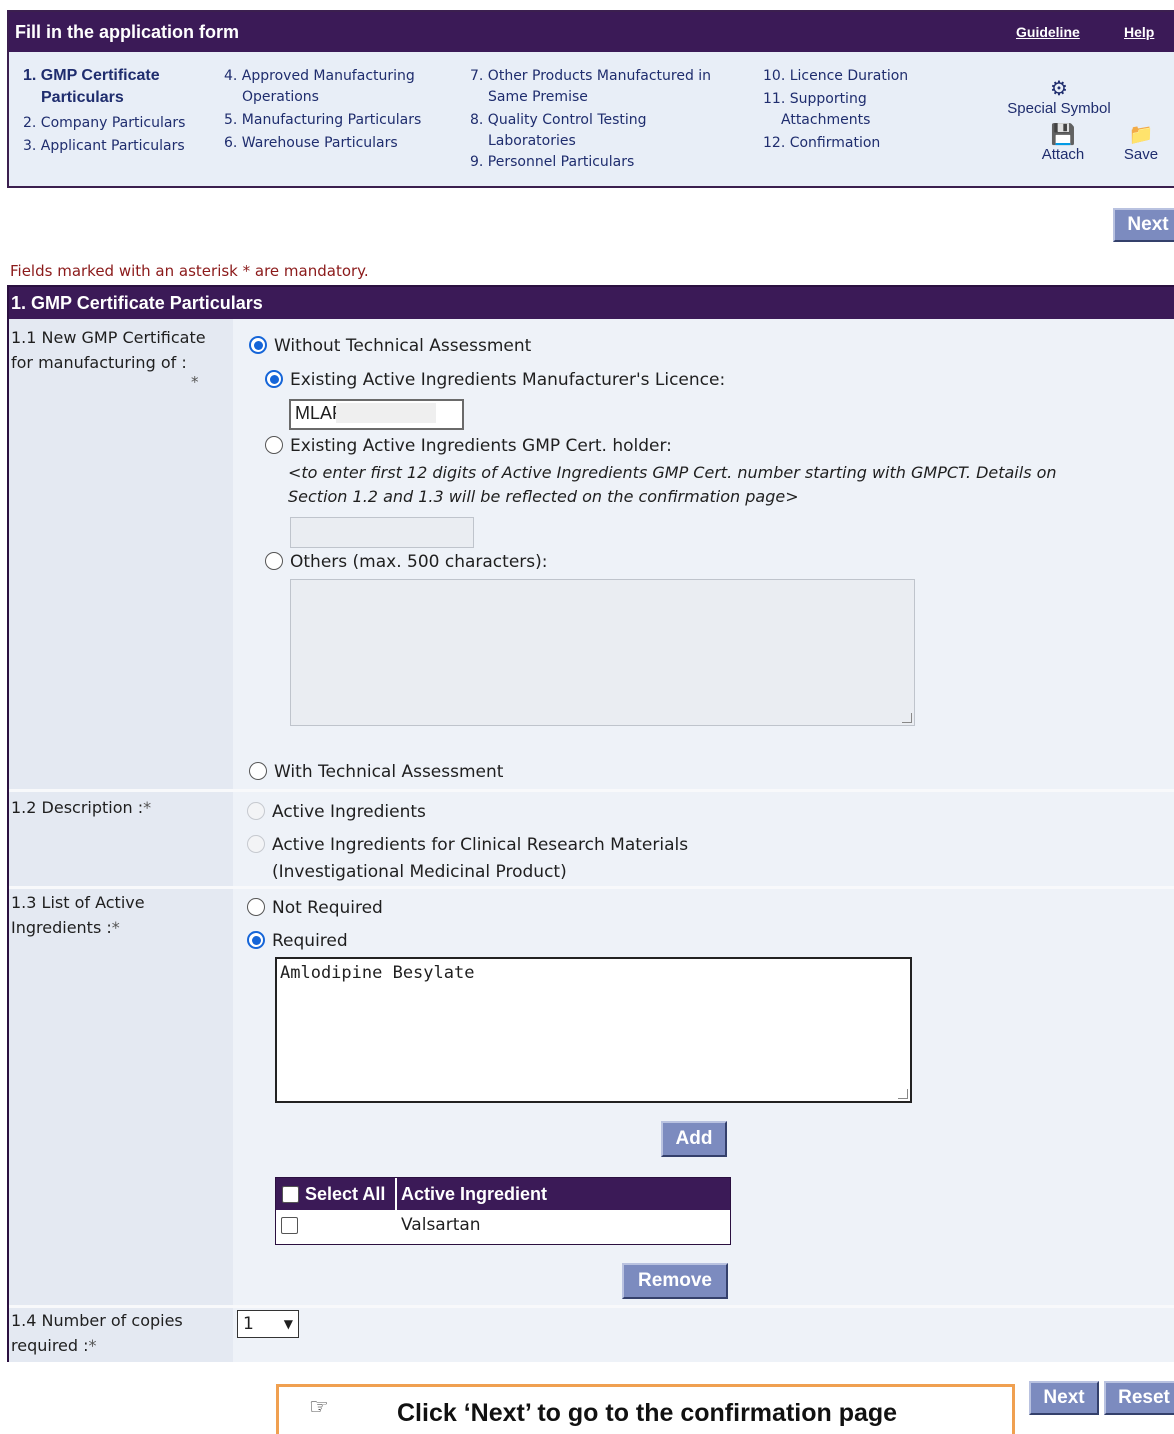 The width and height of the screenshot is (1174, 1434). What do you see at coordinates (386, 413) in the screenshot?
I see `redacted-licence-digits` at bounding box center [386, 413].